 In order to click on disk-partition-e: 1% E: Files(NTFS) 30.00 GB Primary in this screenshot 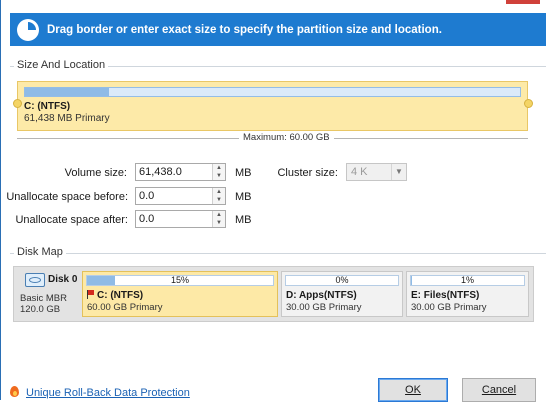, I will do `click(467, 294)`.